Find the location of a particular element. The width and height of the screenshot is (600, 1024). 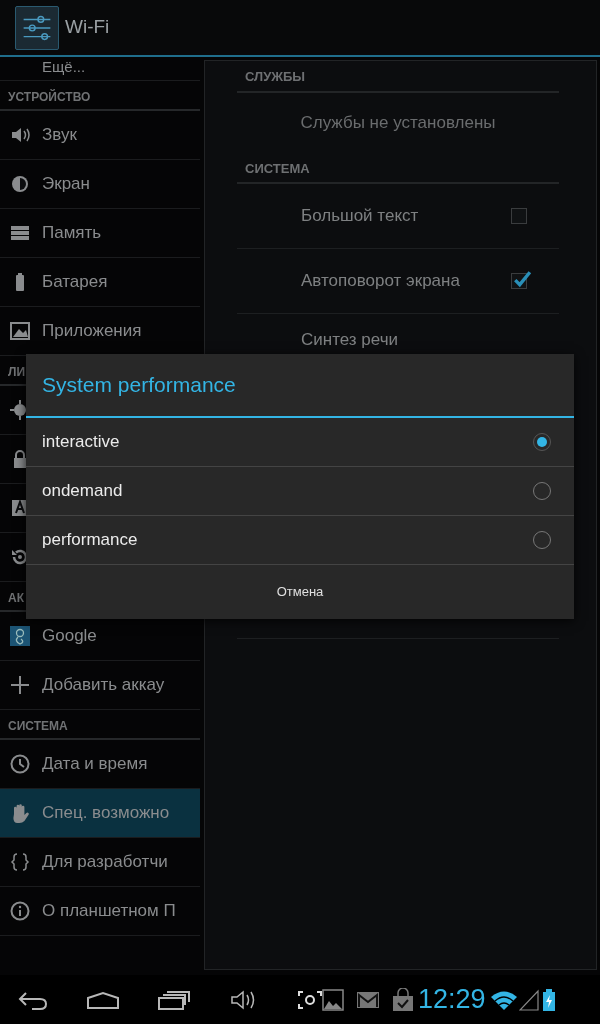

braces-icon is located at coordinates (20, 862).